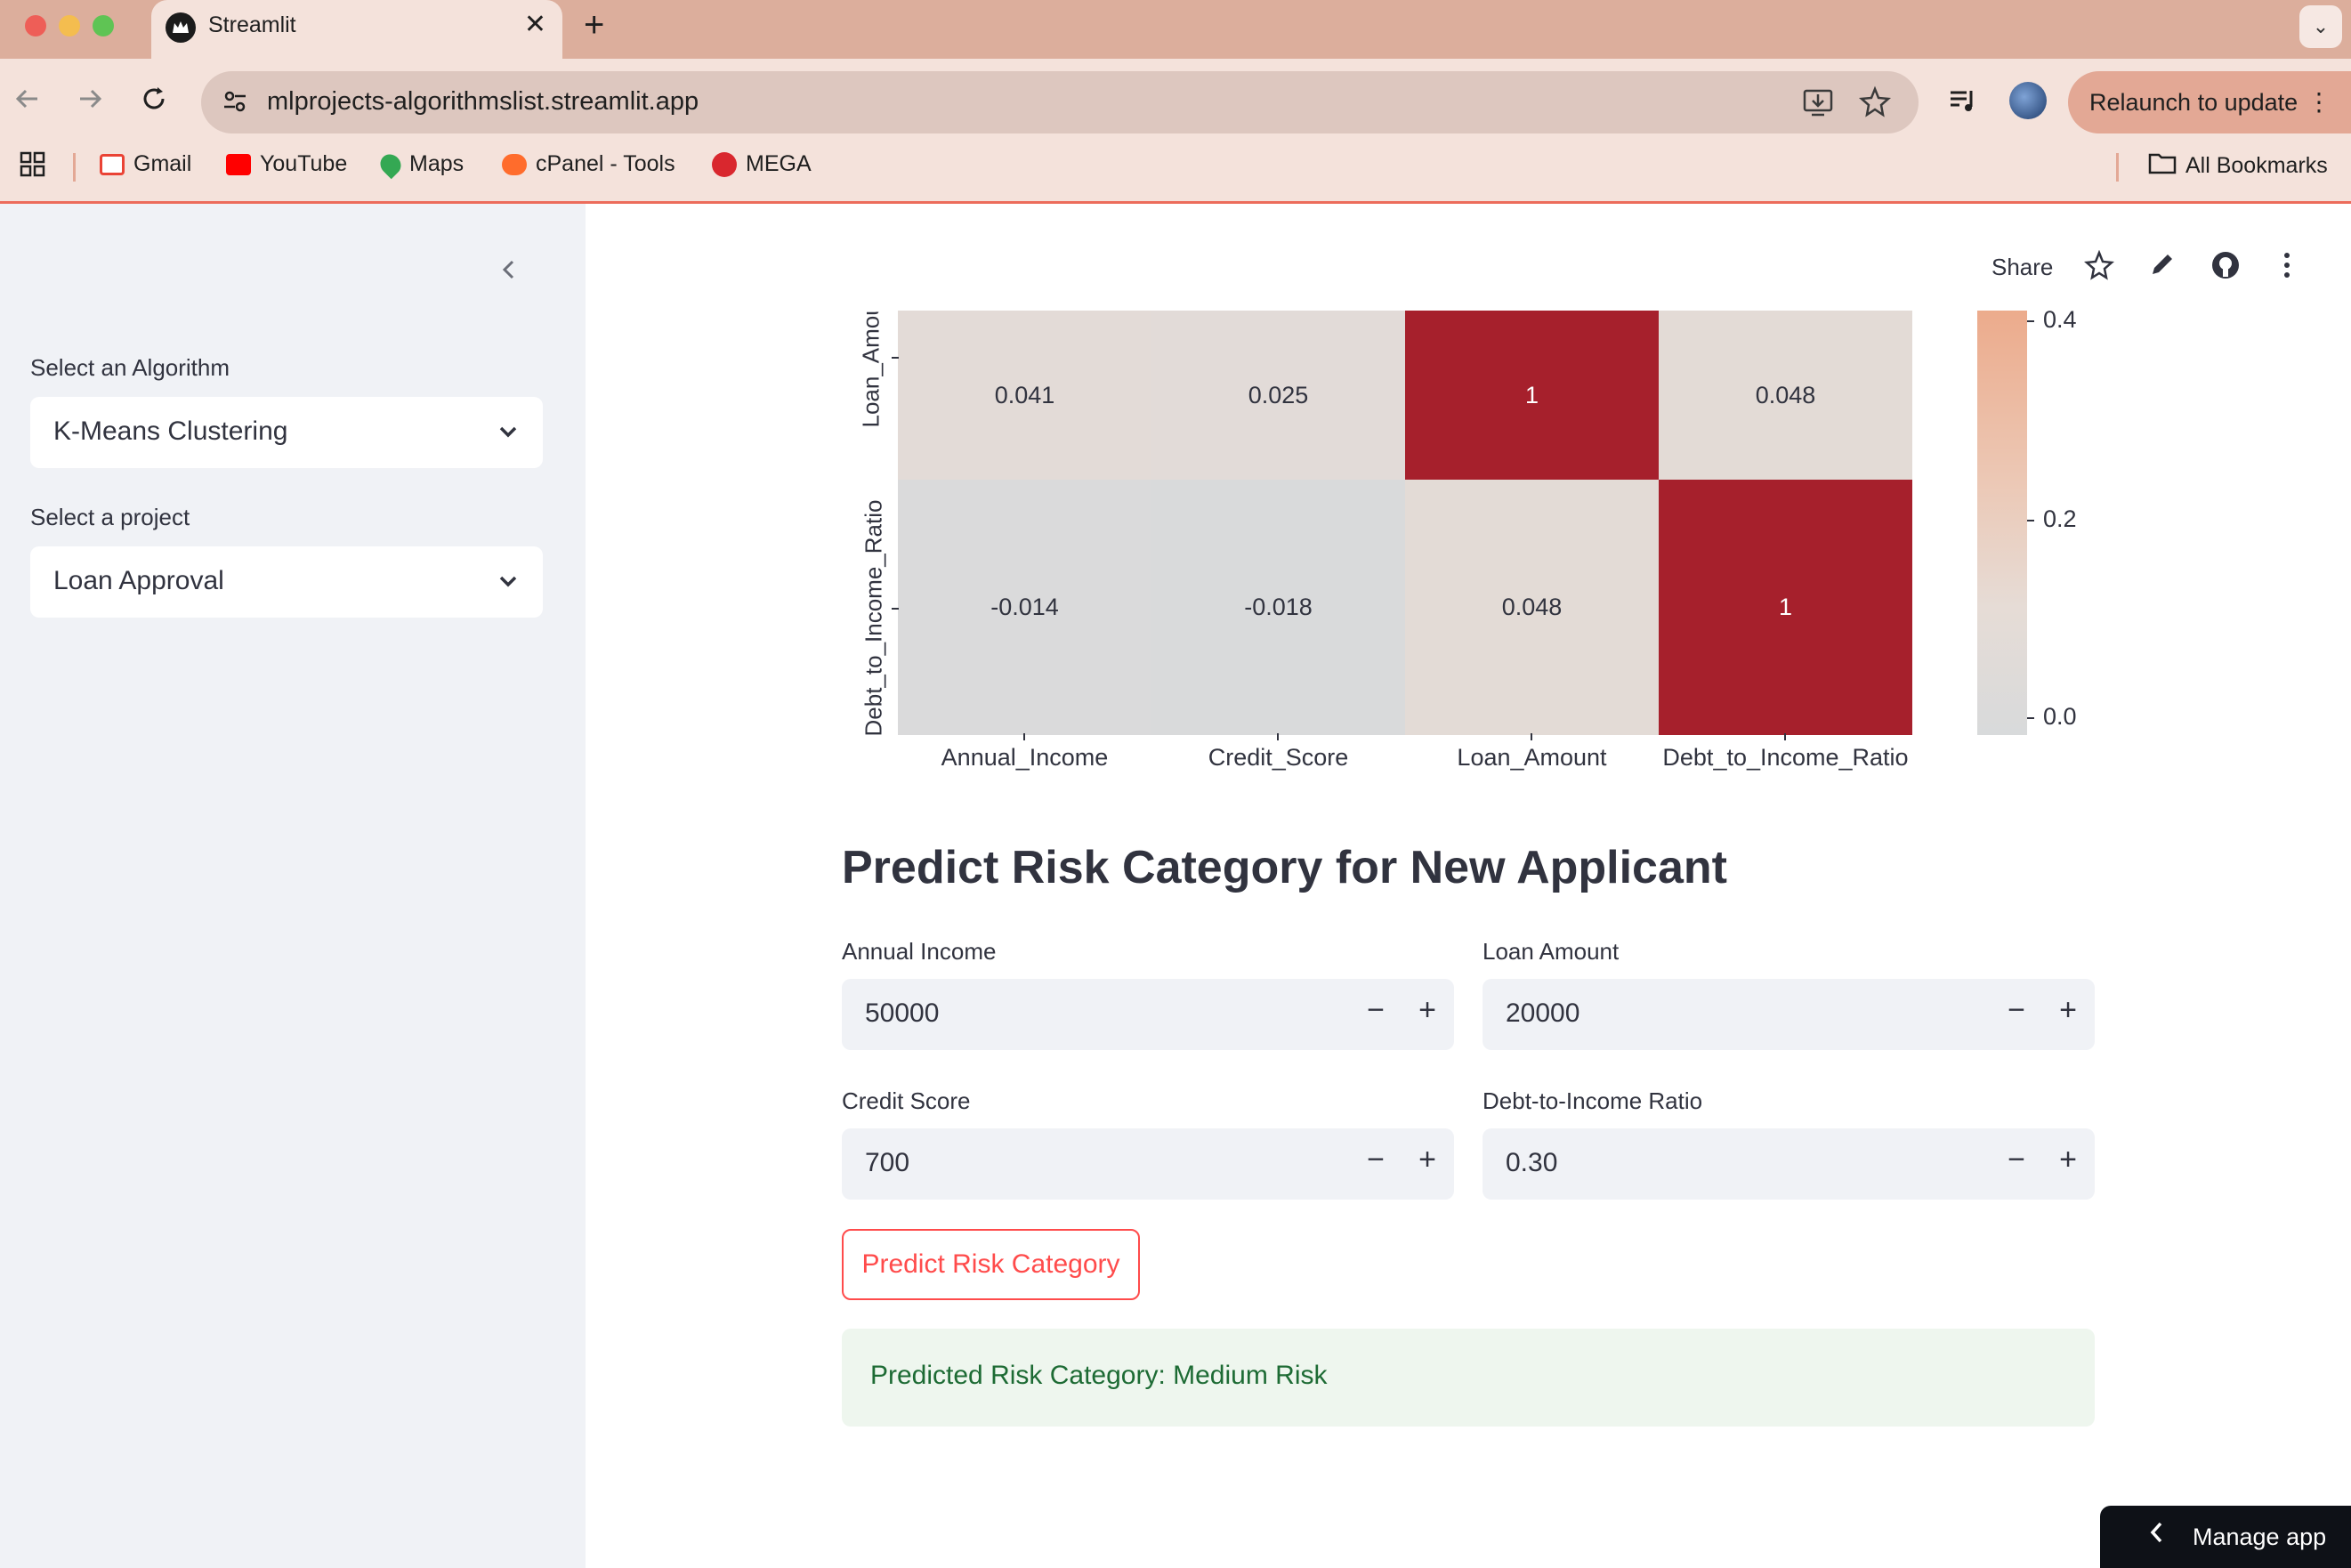 This screenshot has width=2351, height=1568. What do you see at coordinates (724, 164) in the screenshot?
I see `mega-icon` at bounding box center [724, 164].